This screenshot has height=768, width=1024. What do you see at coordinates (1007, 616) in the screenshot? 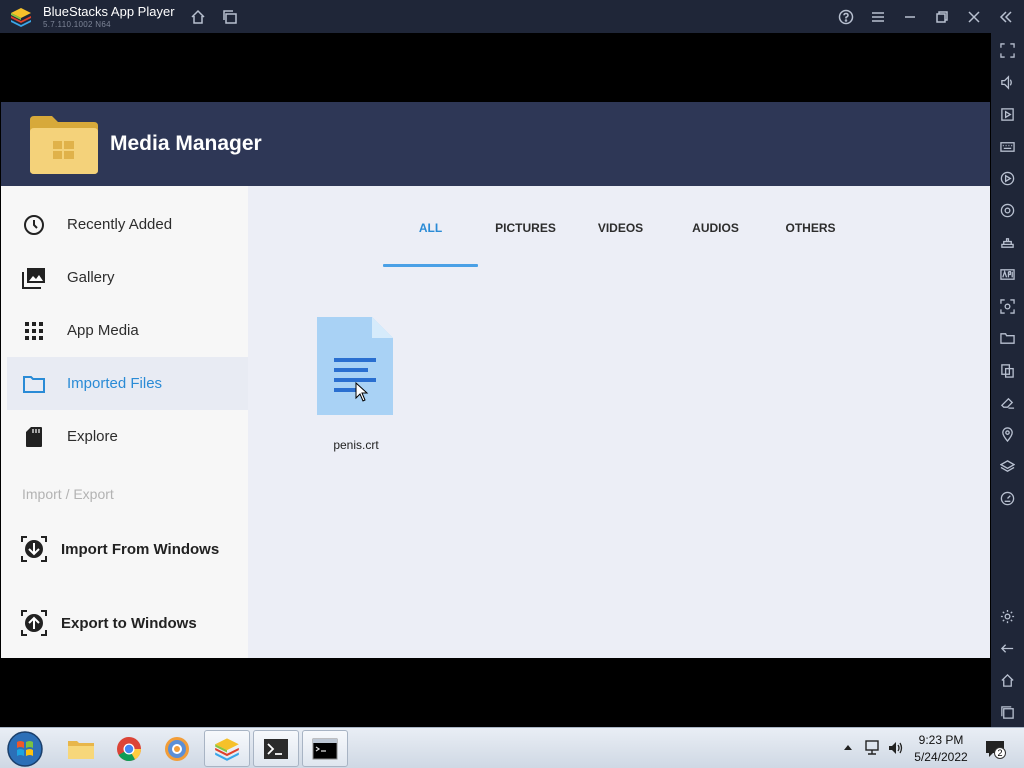
I see `settings-icon` at bounding box center [1007, 616].